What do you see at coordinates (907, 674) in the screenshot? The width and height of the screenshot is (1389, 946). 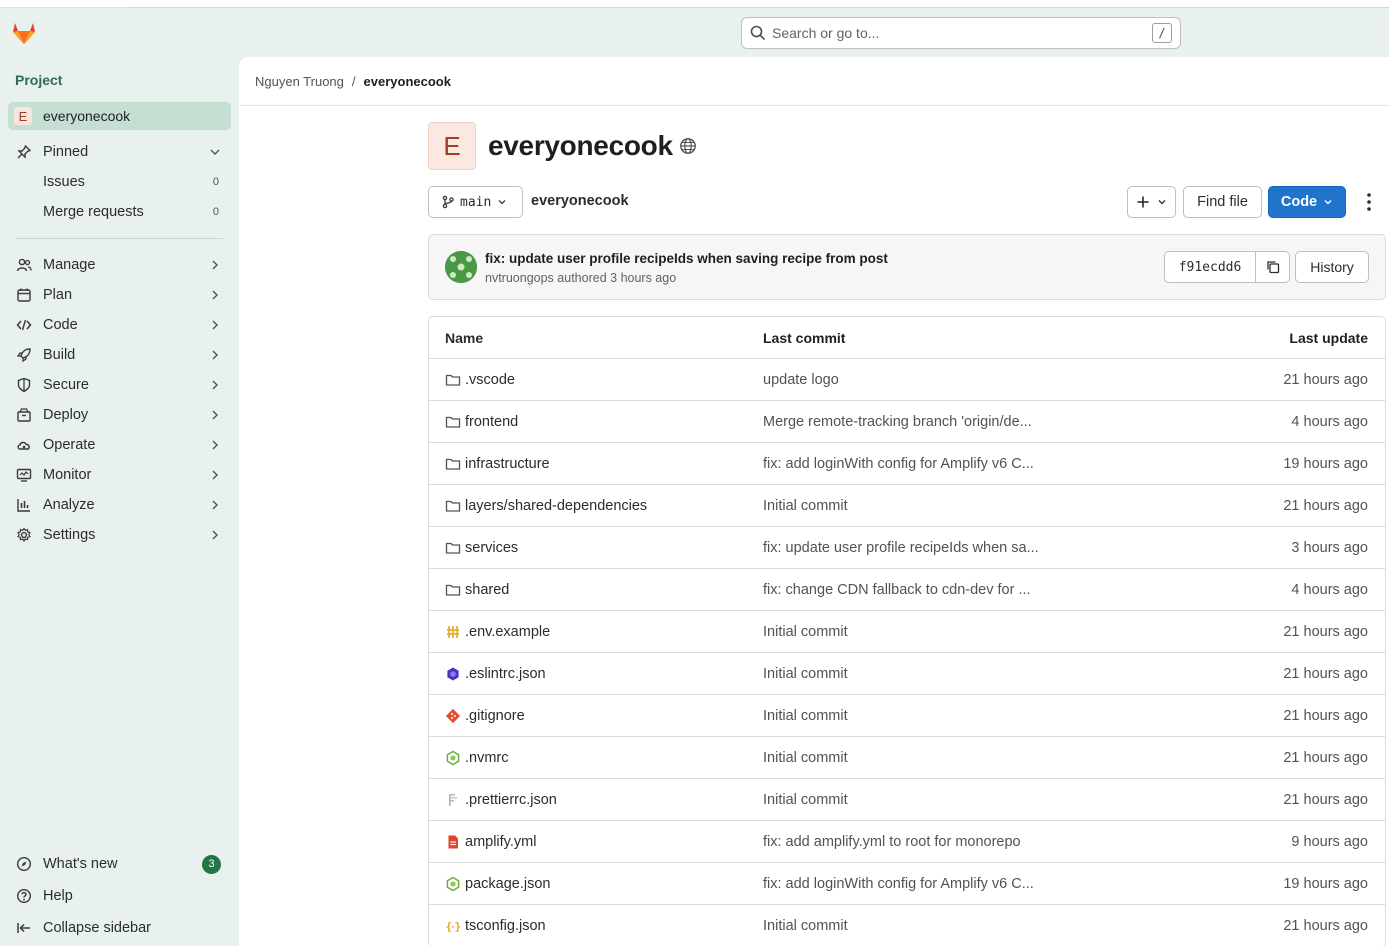 I see `table-row: .eslintrc.json Initial commit 21 hours ago` at bounding box center [907, 674].